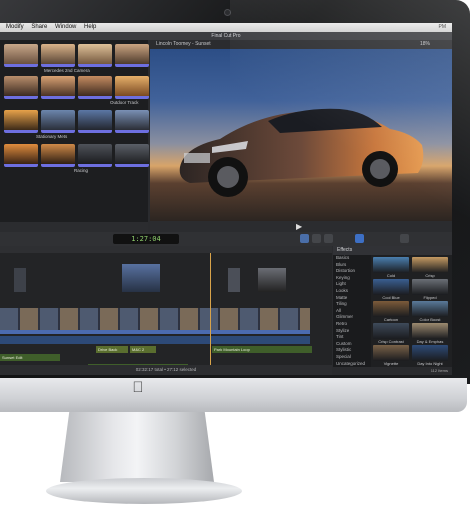 This screenshot has width=475, height=516. I want to click on title-clip: Sunset Edit, so click(30, 357).